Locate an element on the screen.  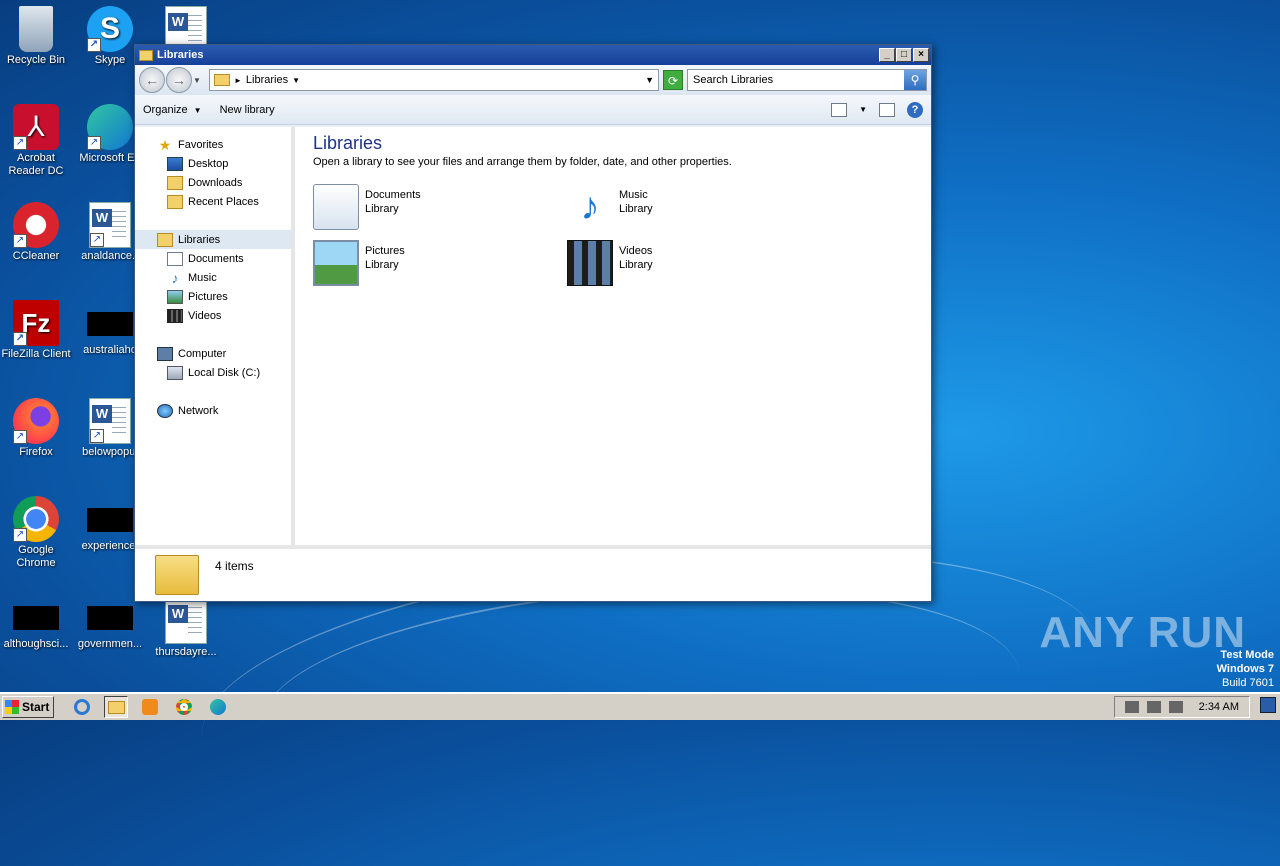
quick-launch is located at coordinates (150, 707).